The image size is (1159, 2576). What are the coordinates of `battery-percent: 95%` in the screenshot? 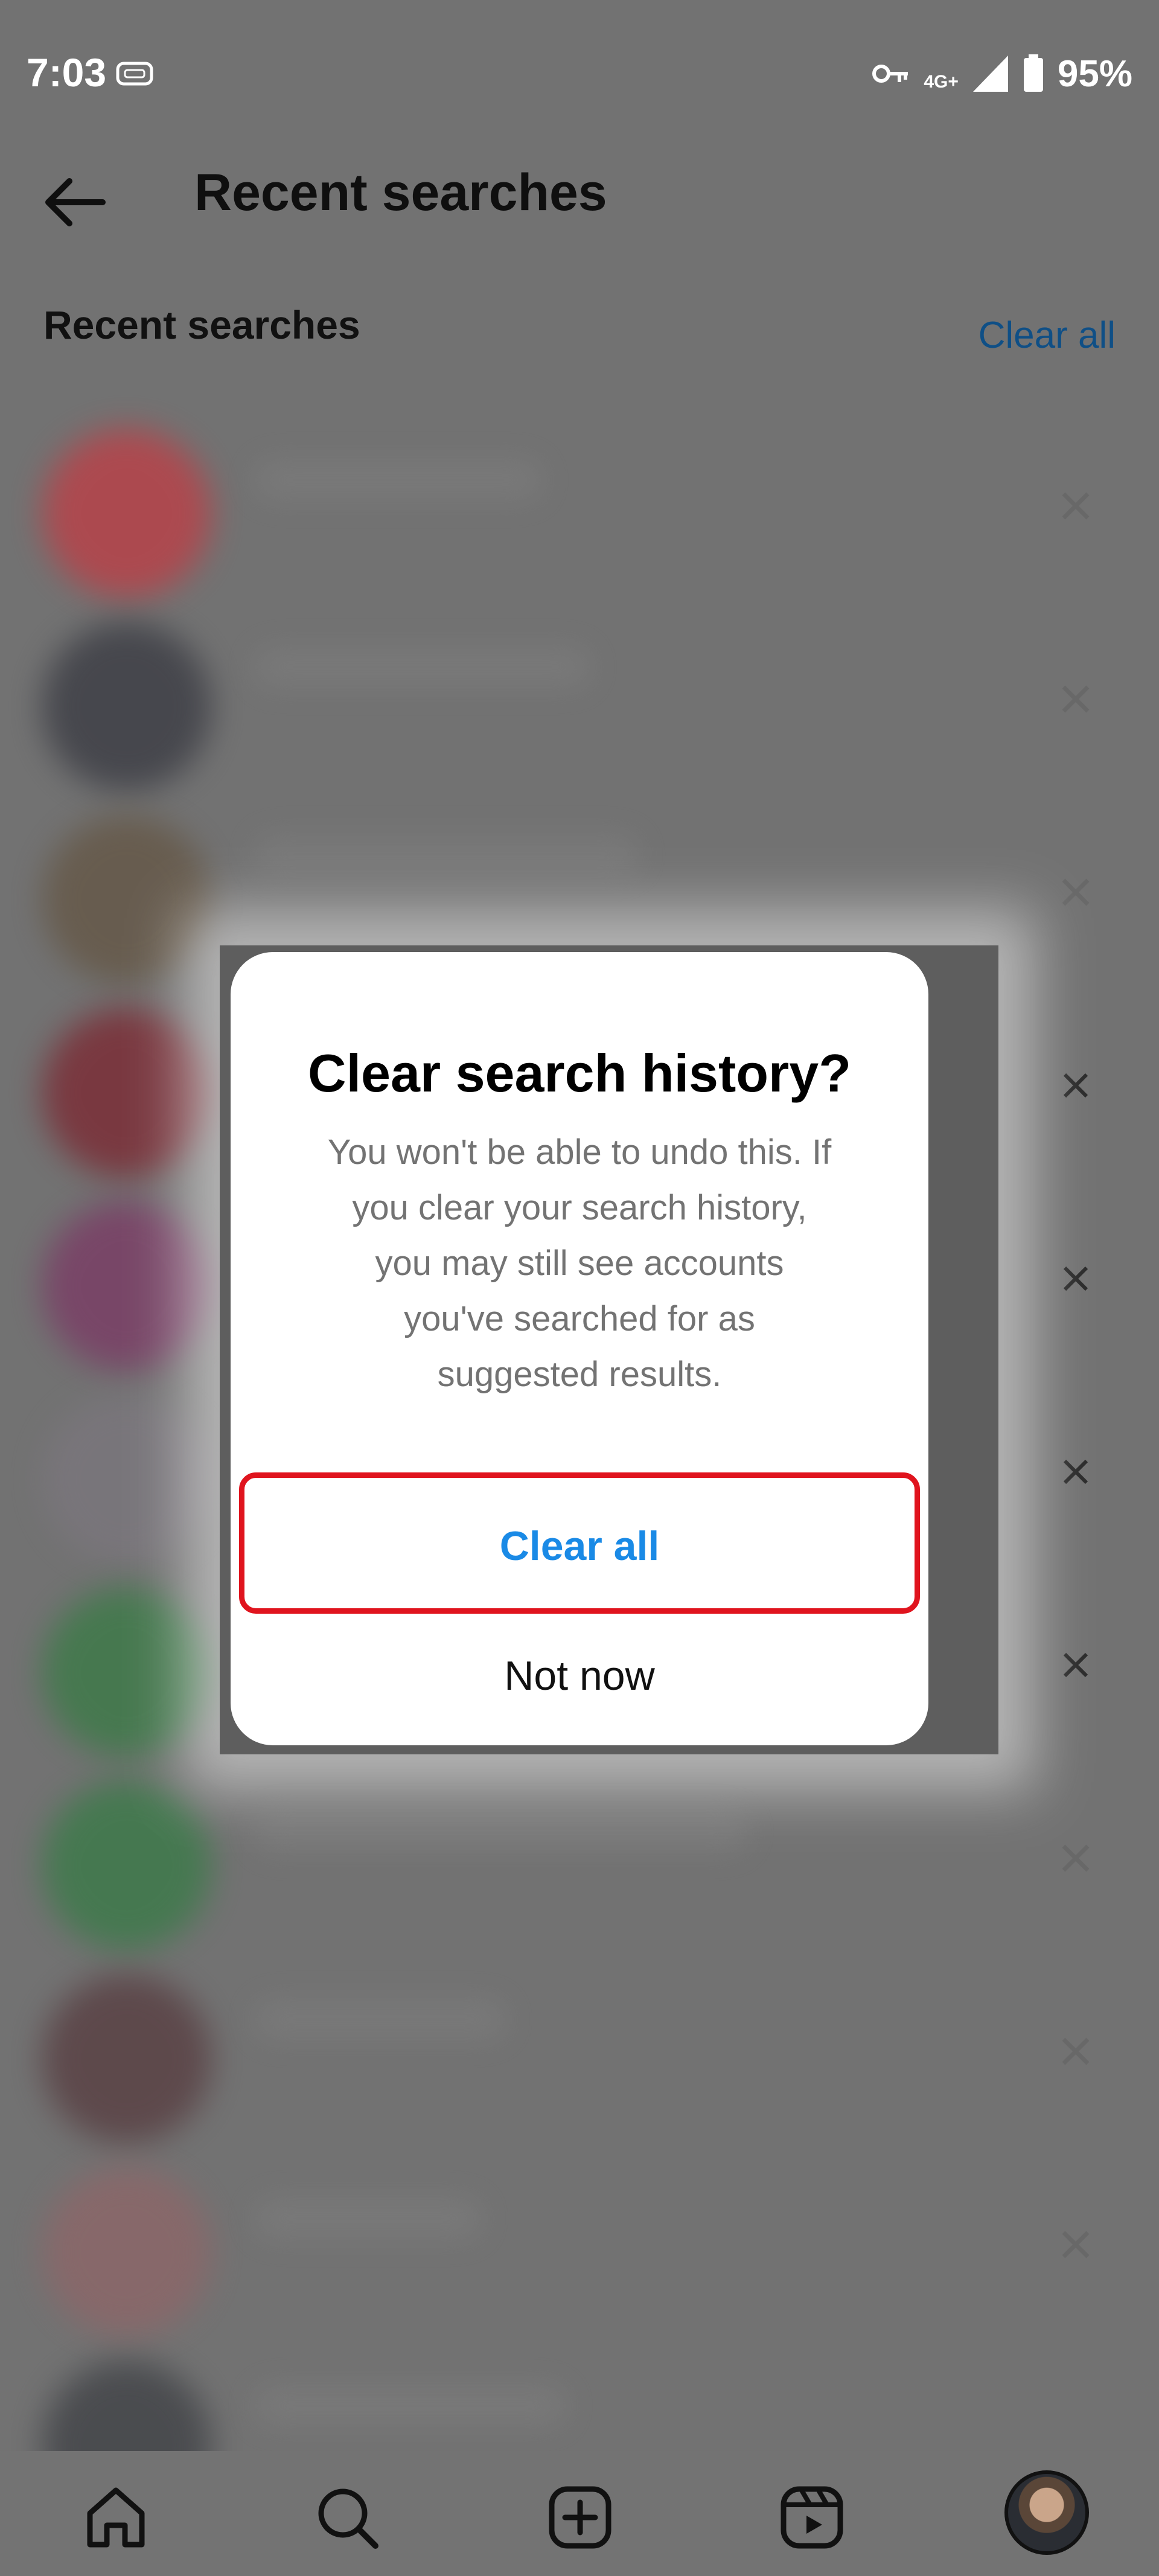 It's located at (1094, 74).